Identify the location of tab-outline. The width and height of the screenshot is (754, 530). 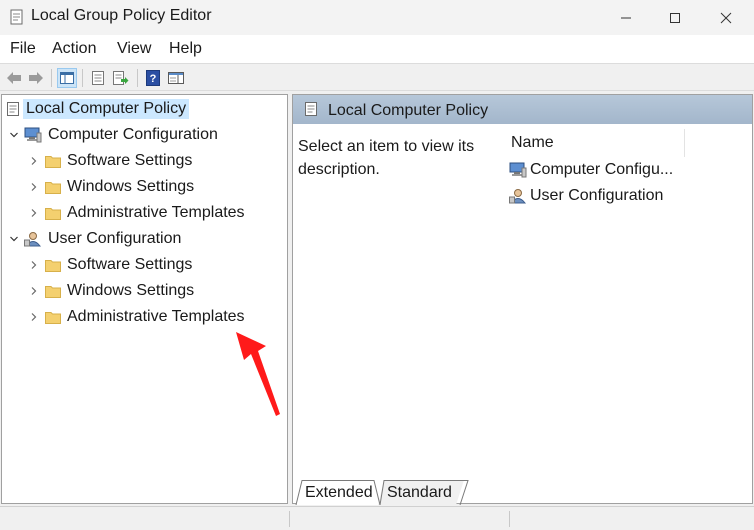
(382, 492).